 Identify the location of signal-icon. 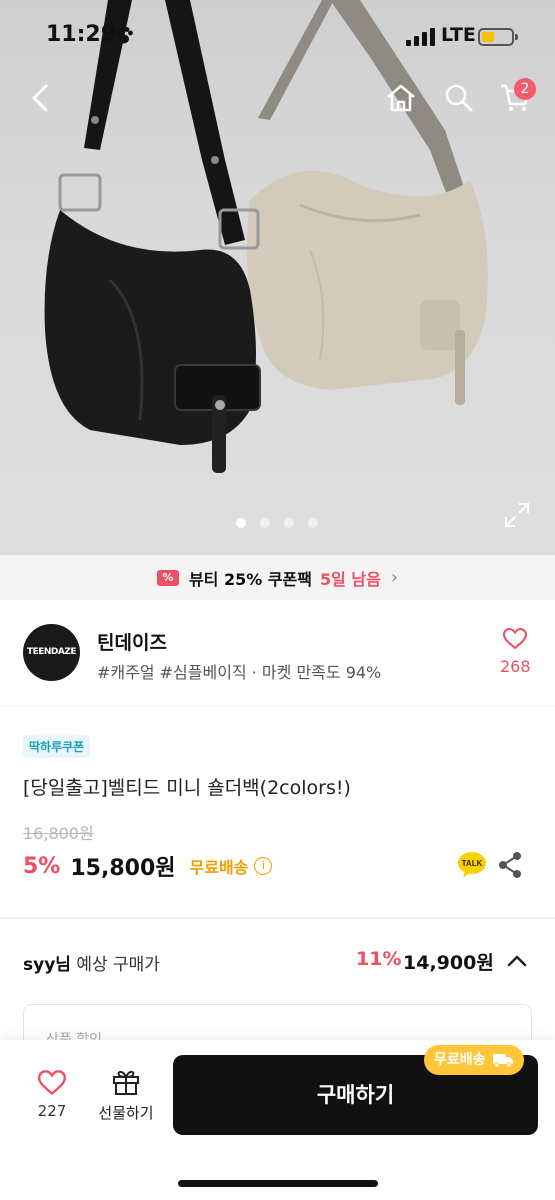
(420, 37).